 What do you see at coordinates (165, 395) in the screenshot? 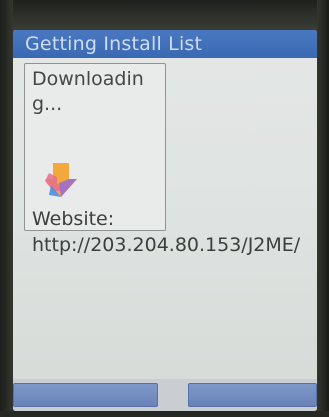
I see `softkey-bar` at bounding box center [165, 395].